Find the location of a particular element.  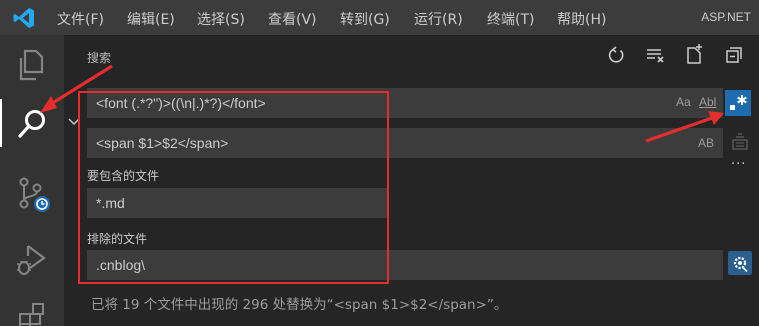

include-input-value: *.md is located at coordinates (110, 203).